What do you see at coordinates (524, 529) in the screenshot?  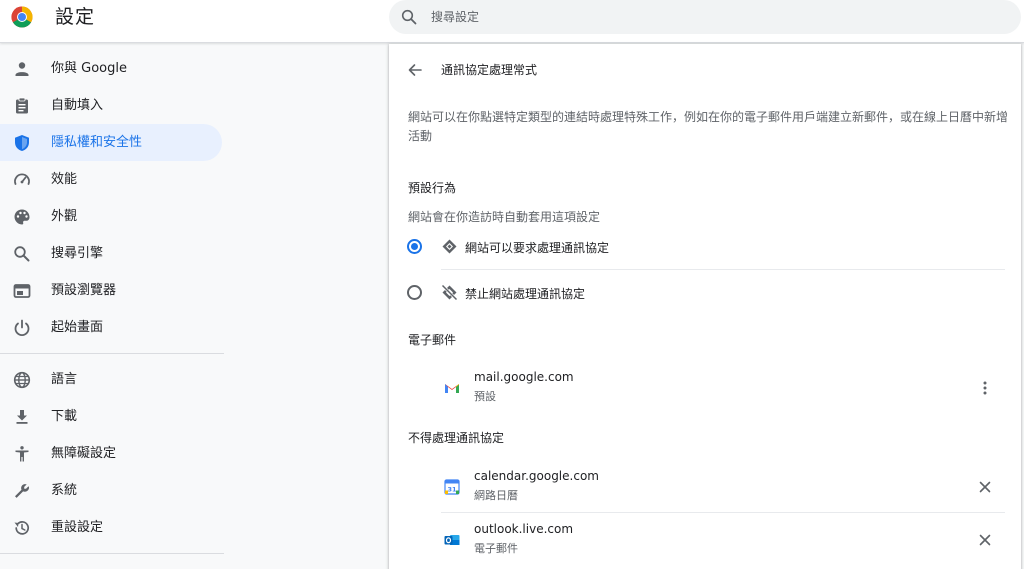 I see `site-name: outlook.live.com` at bounding box center [524, 529].